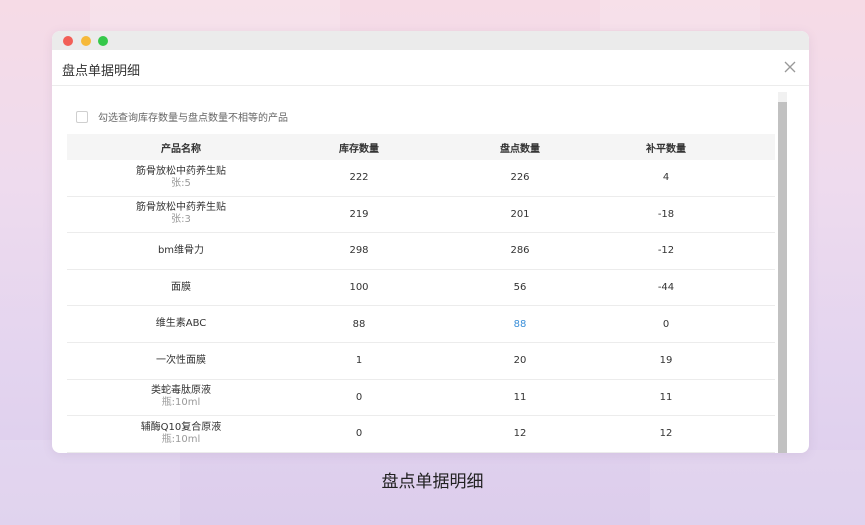 The width and height of the screenshot is (865, 525). I want to click on product-cell: 类蛇毒肽原液 瓶:10ml, so click(181, 397).